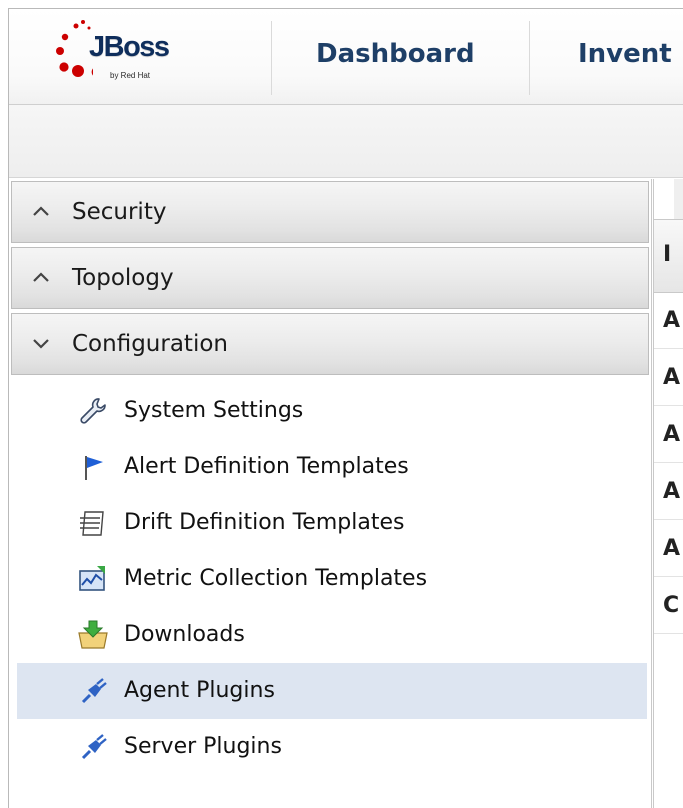  What do you see at coordinates (264, 522) in the screenshot?
I see `nav-item-label: Drift Definition Templates` at bounding box center [264, 522].